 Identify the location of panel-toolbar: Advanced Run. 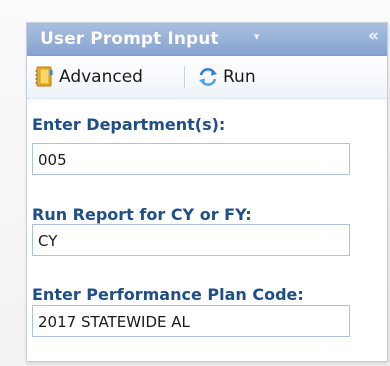
(207, 77).